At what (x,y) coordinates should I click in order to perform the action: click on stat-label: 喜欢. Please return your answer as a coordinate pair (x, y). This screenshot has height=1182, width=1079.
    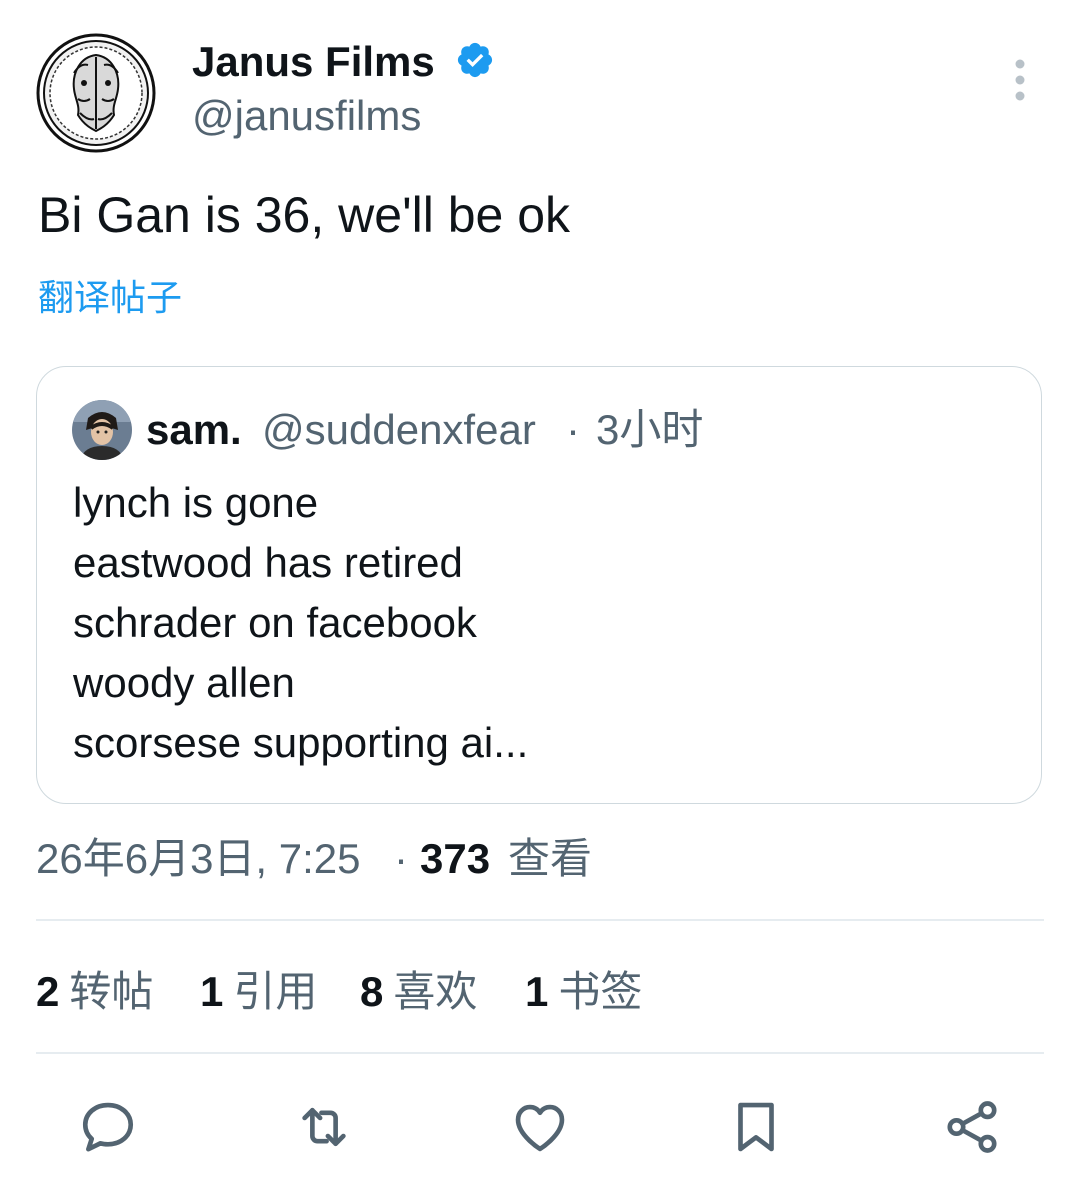
    Looking at the image, I should click on (435, 991).